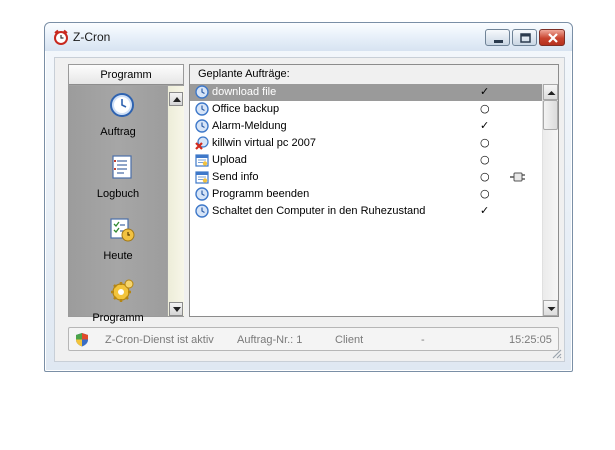  Describe the element at coordinates (82, 340) in the screenshot. I see `security-shield-icon` at that location.